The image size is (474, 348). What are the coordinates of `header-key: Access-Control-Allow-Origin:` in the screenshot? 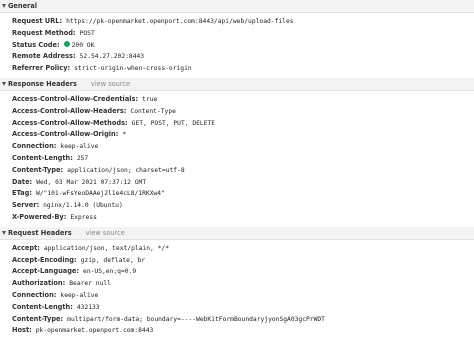 It's located at (65, 134).